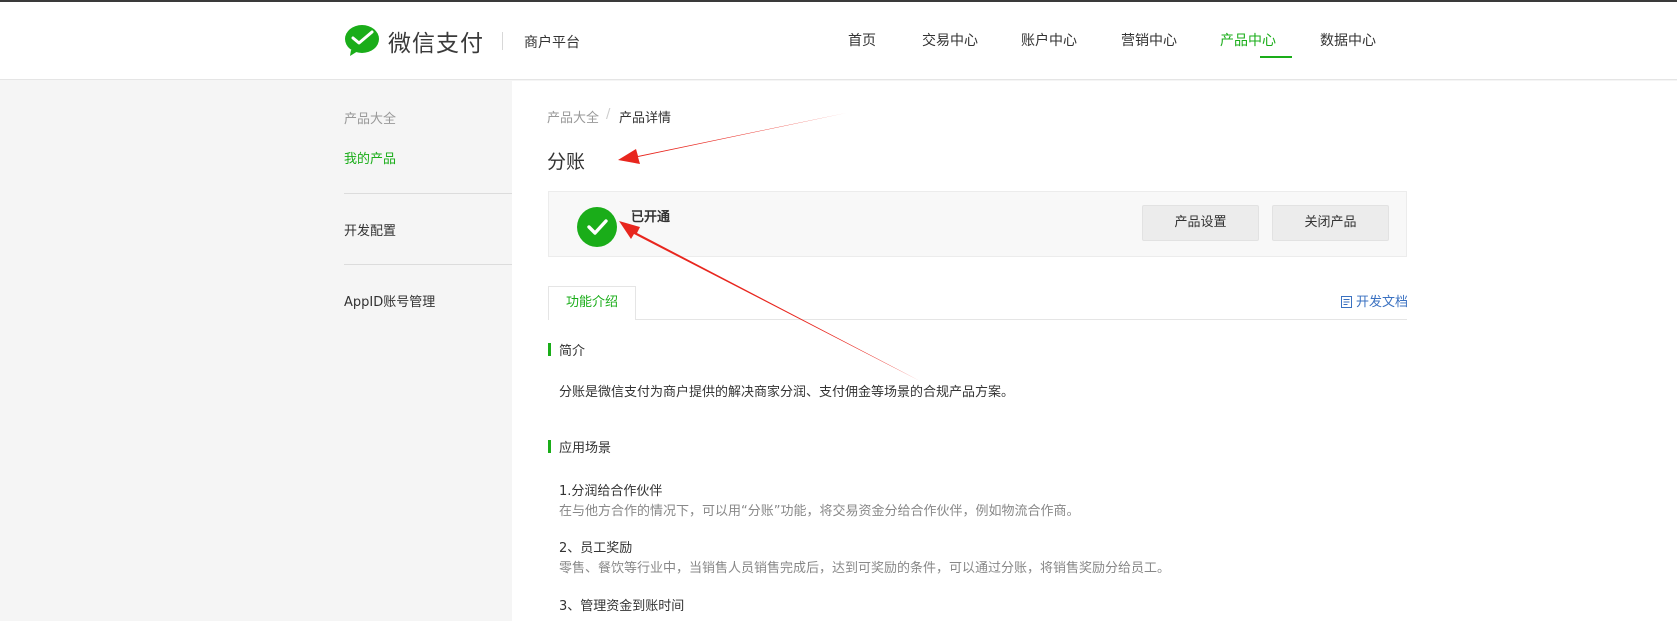  I want to click on platform-name: 商户平台, so click(552, 43).